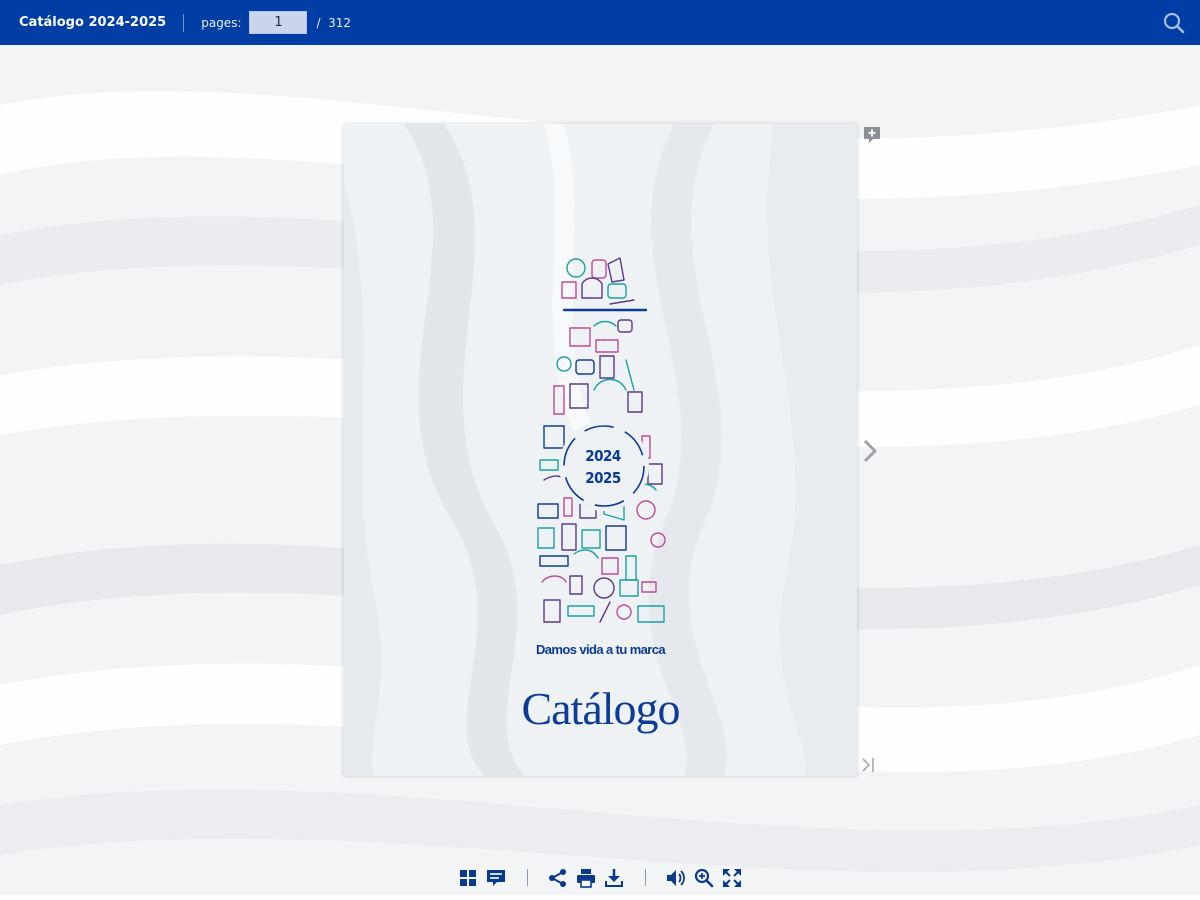 The width and height of the screenshot is (1200, 900). I want to click on print-icon, so click(586, 878).